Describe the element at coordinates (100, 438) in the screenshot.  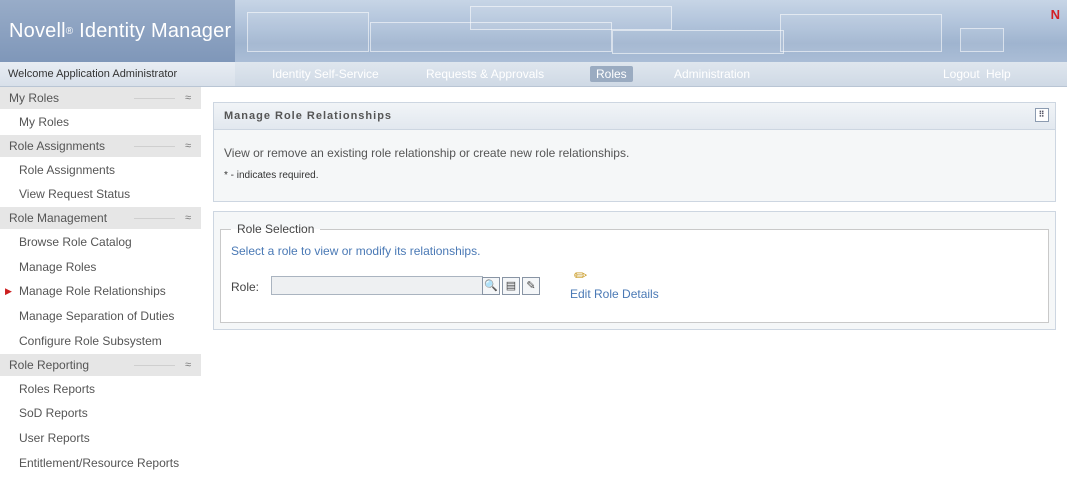
I see `sidebar-item-user-reports: User Reports` at that location.